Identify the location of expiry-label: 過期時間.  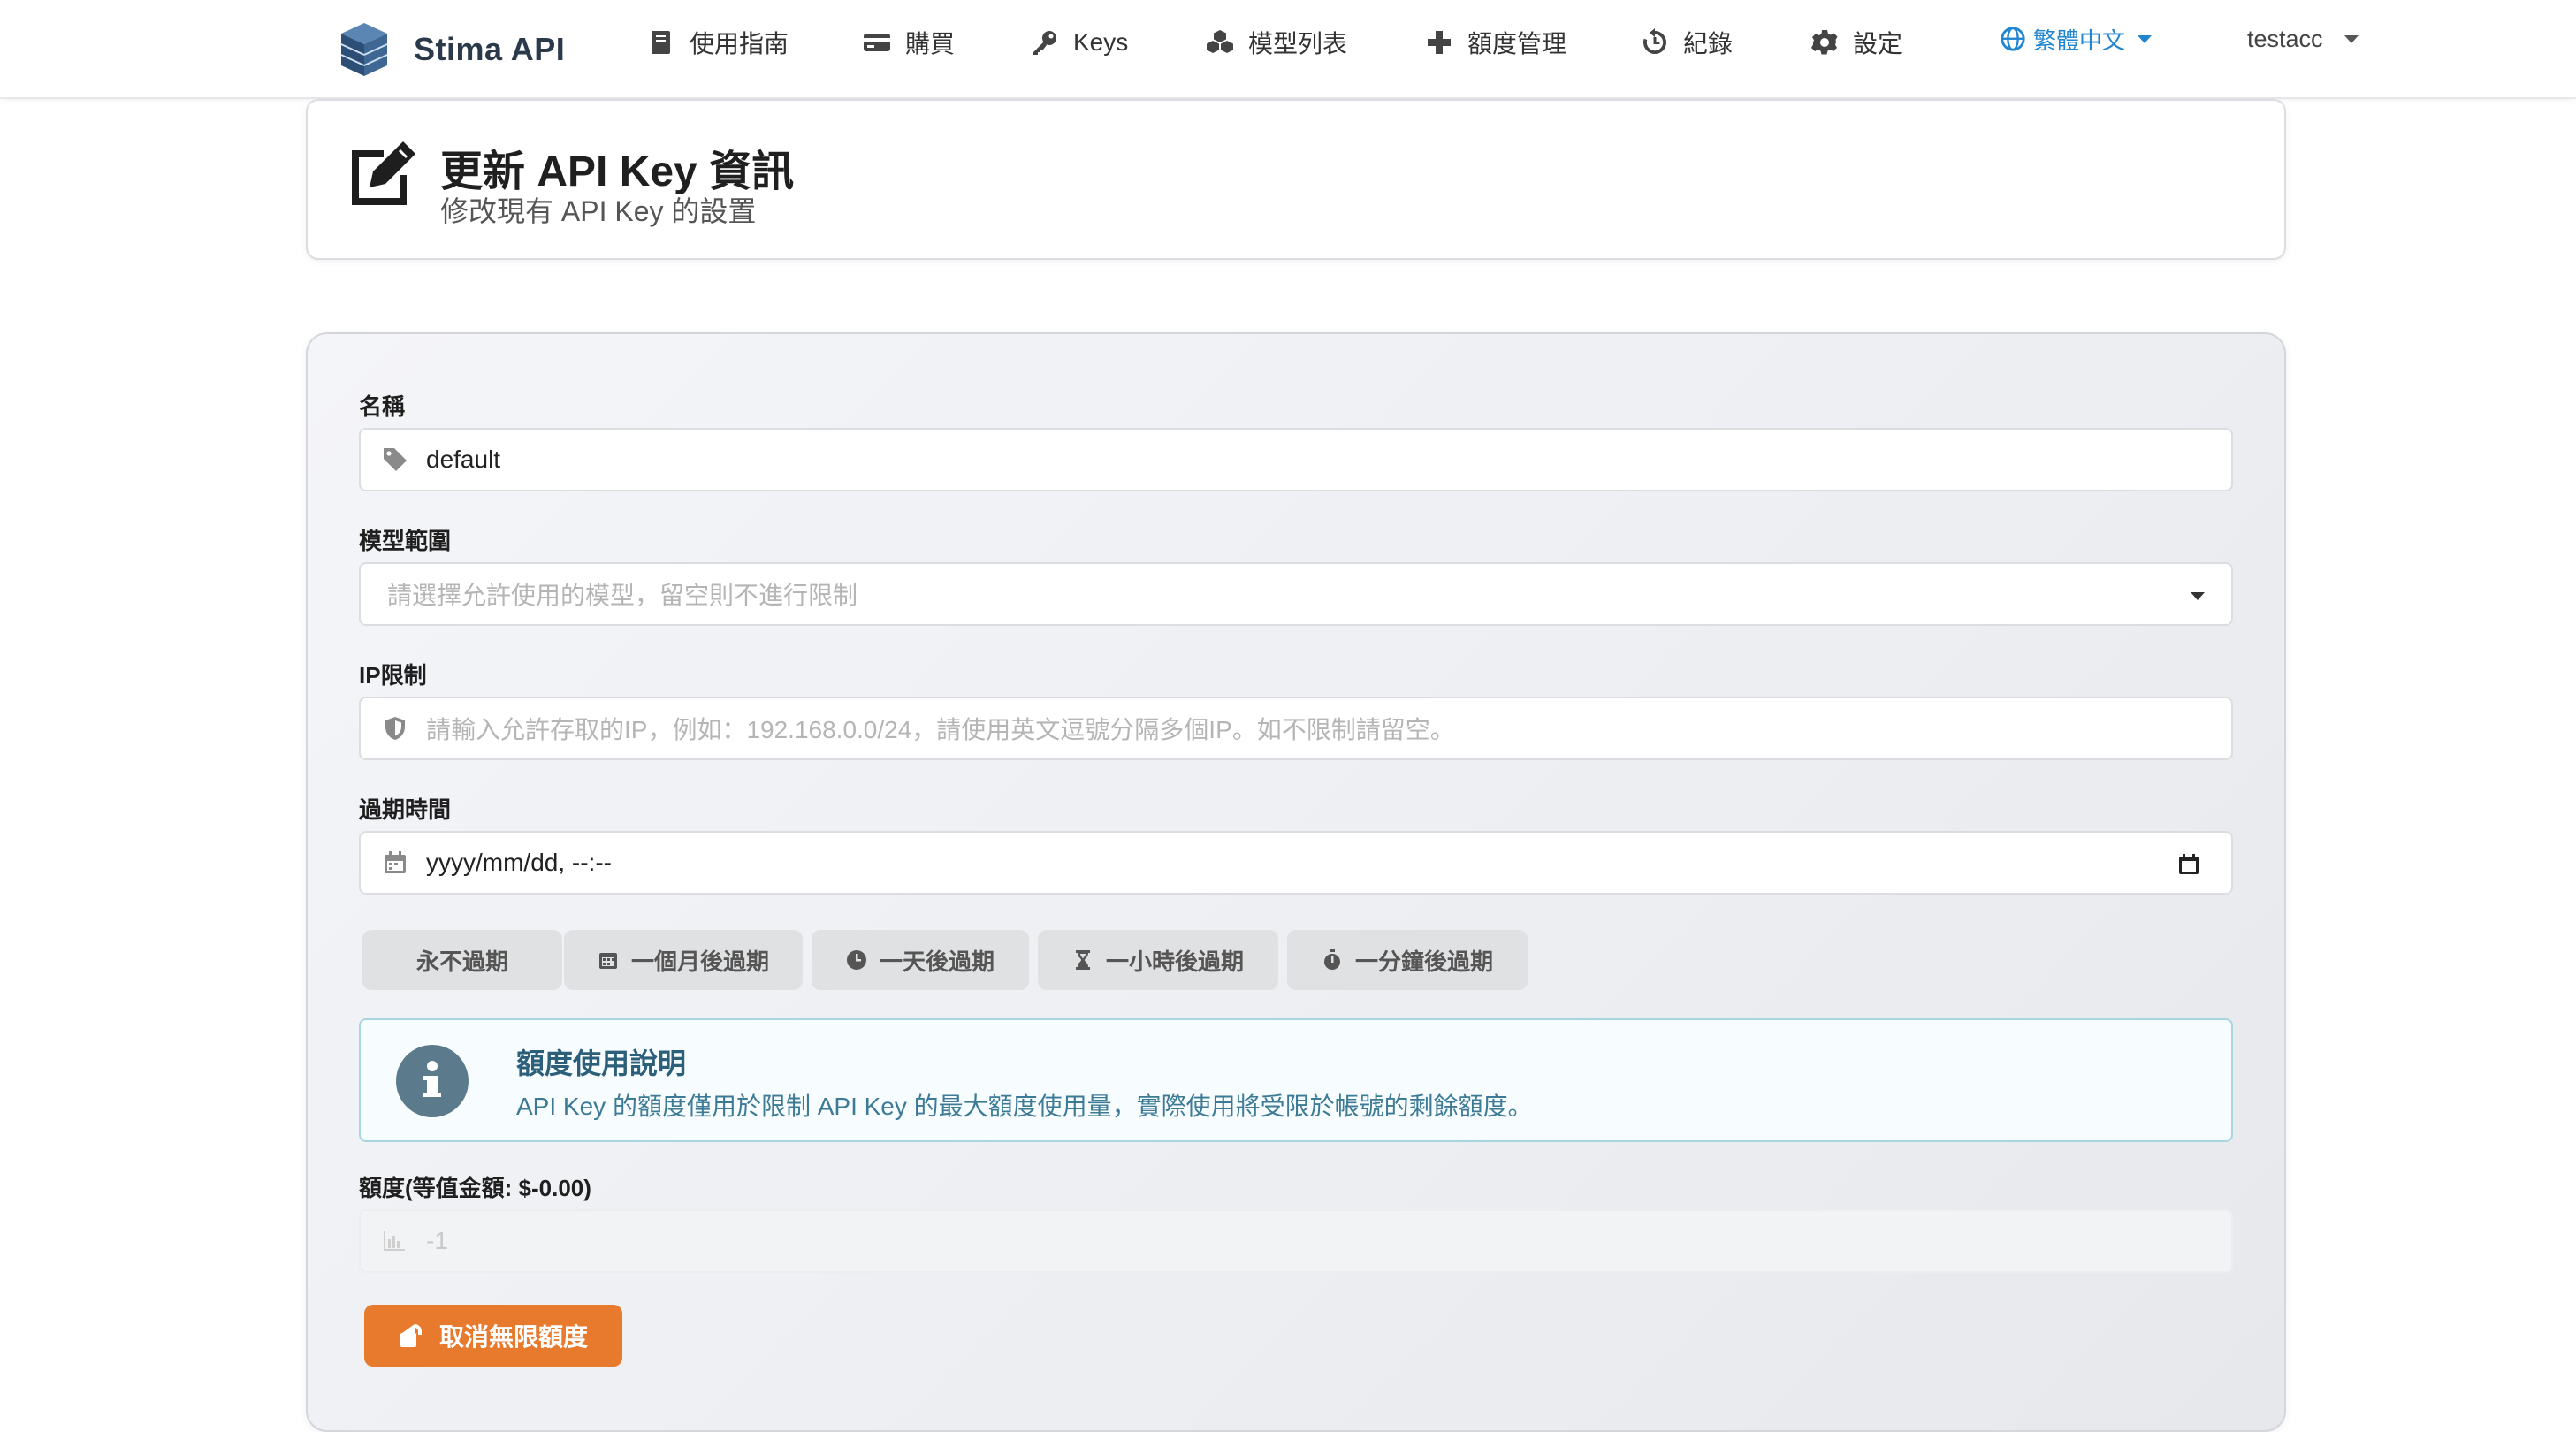
(405, 810).